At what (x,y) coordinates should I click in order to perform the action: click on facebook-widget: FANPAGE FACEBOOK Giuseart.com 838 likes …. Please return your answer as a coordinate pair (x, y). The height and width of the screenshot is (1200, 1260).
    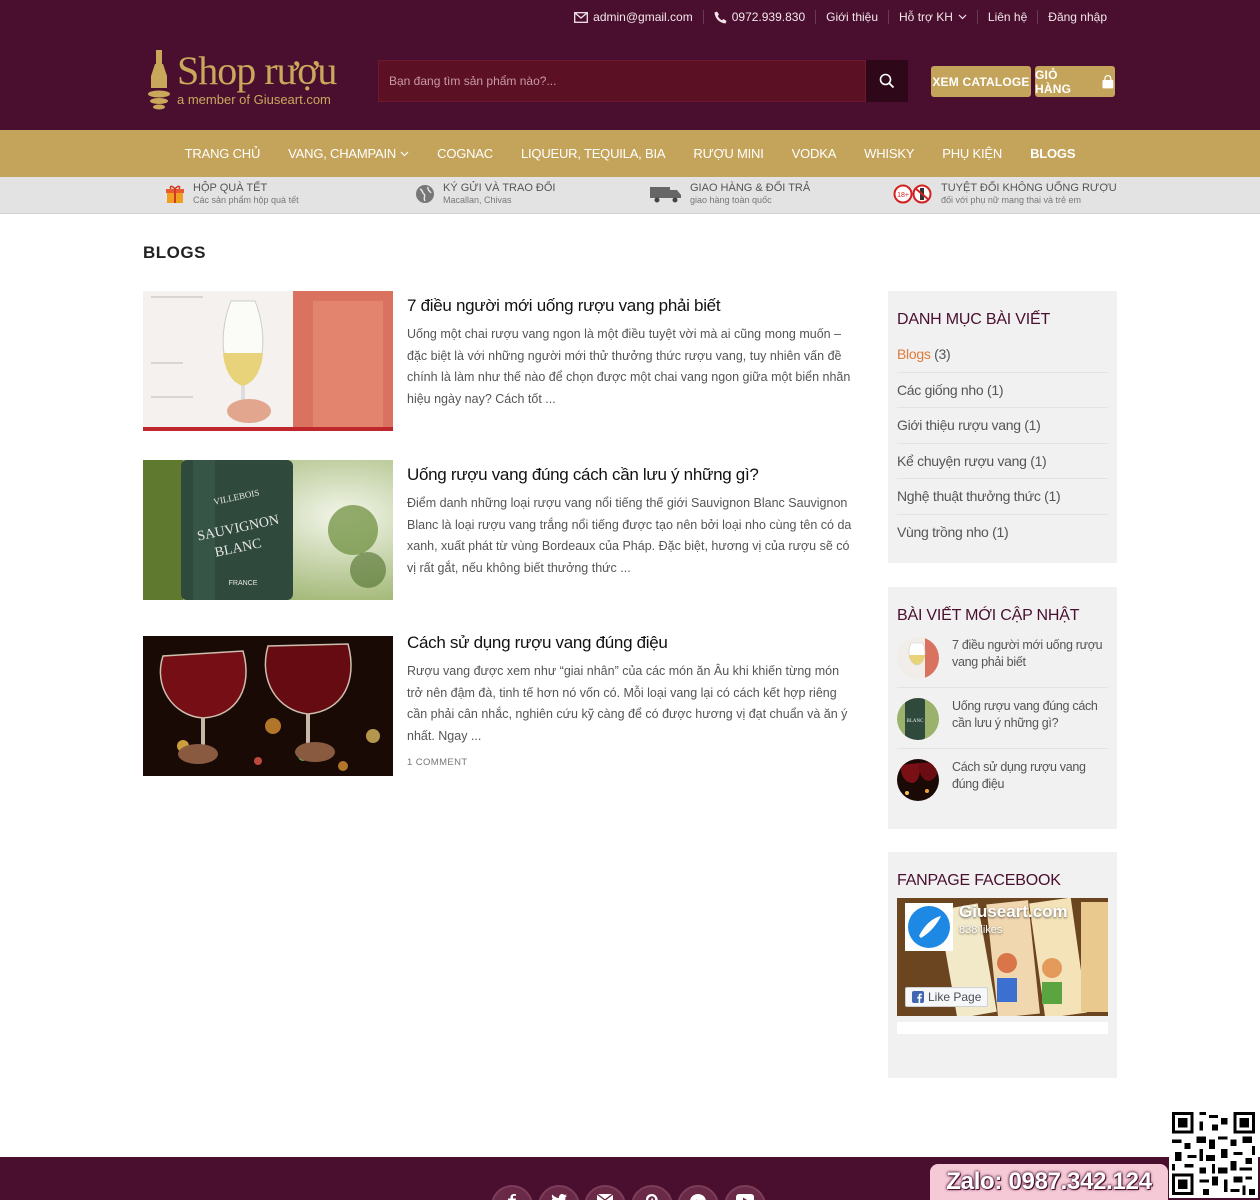
    Looking at the image, I should click on (1002, 965).